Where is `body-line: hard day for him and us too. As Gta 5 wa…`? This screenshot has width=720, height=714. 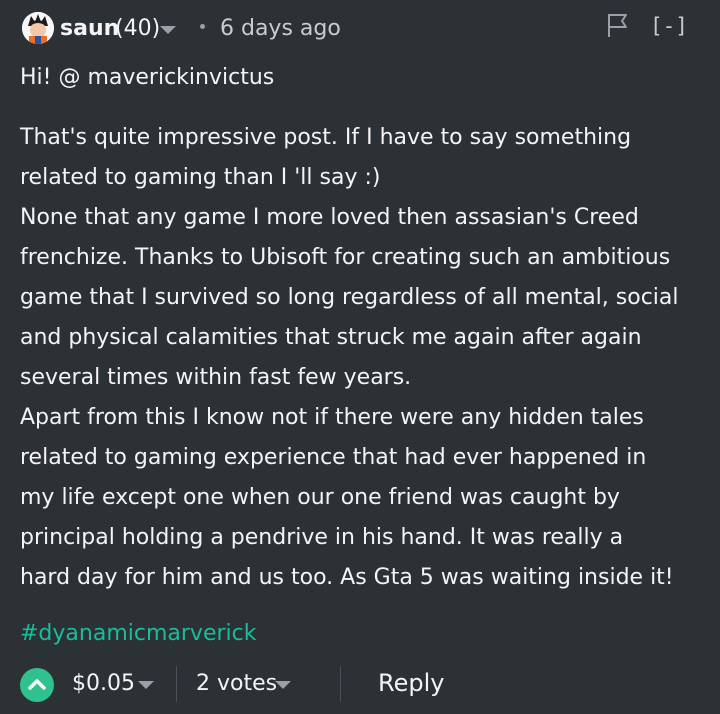
body-line: hard day for him and us too. As Gta 5 wa… is located at coordinates (347, 577).